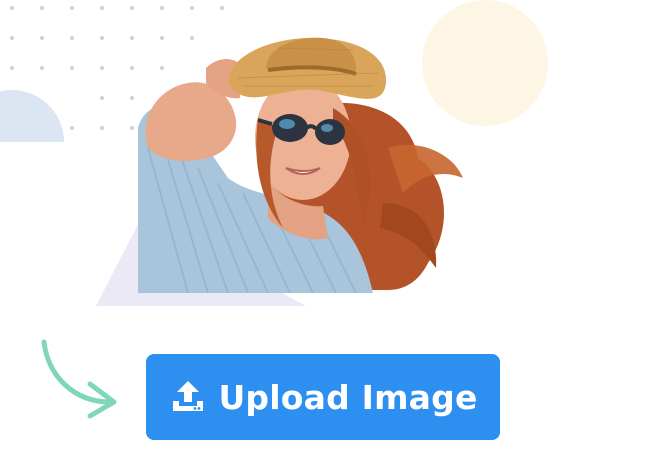  Describe the element at coordinates (348, 397) in the screenshot. I see `upload-button-label: Upload Image` at that location.